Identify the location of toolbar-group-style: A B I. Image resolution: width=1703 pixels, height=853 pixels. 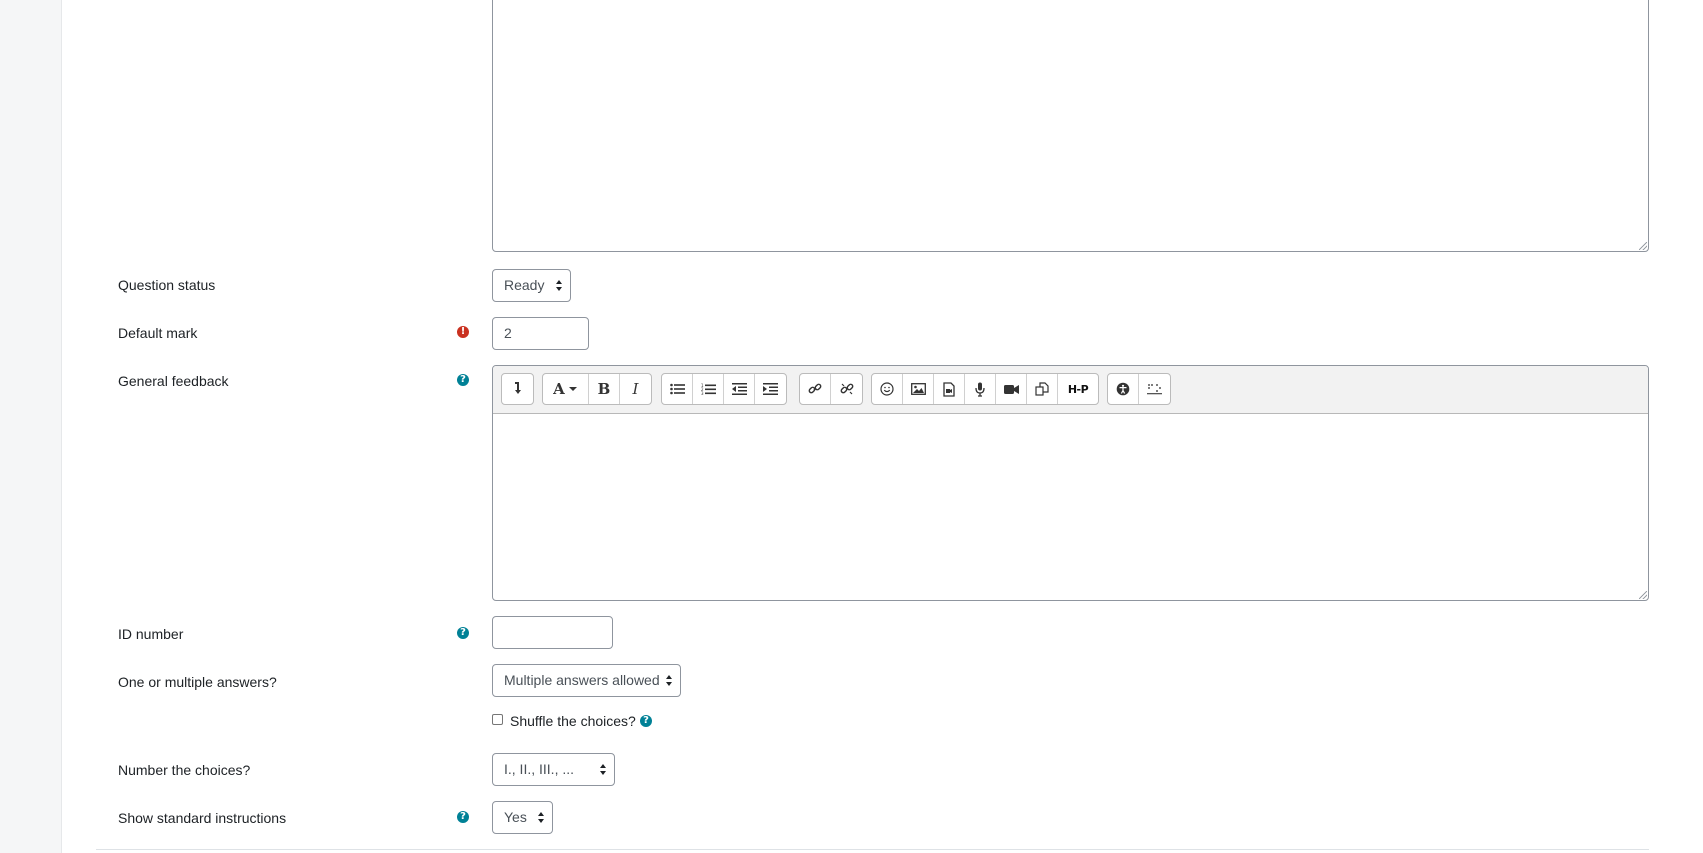
(597, 389).